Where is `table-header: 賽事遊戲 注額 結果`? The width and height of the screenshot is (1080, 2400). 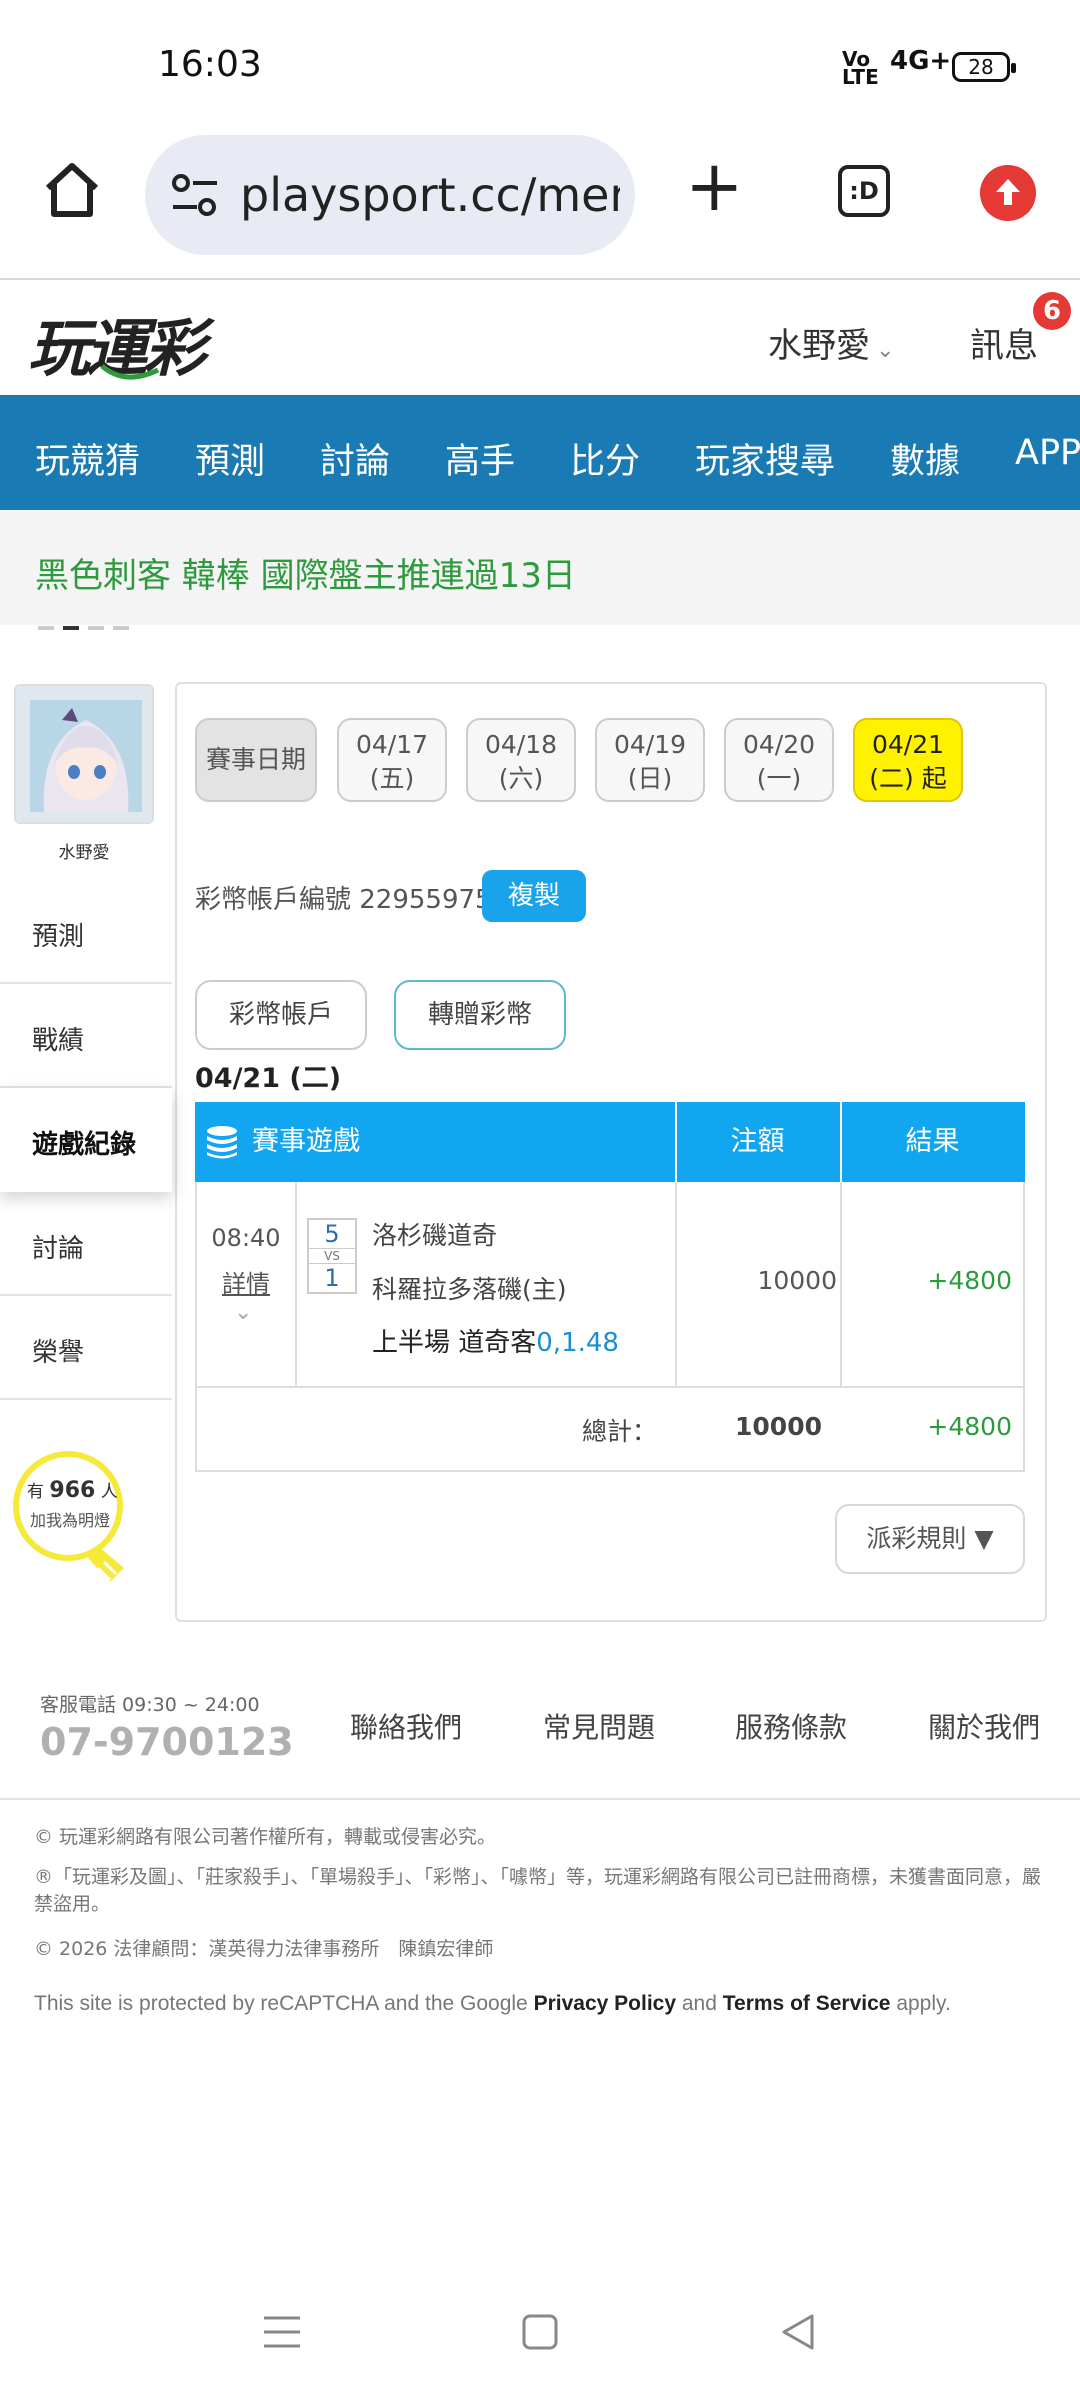 table-header: 賽事遊戲 注額 結果 is located at coordinates (610, 1142).